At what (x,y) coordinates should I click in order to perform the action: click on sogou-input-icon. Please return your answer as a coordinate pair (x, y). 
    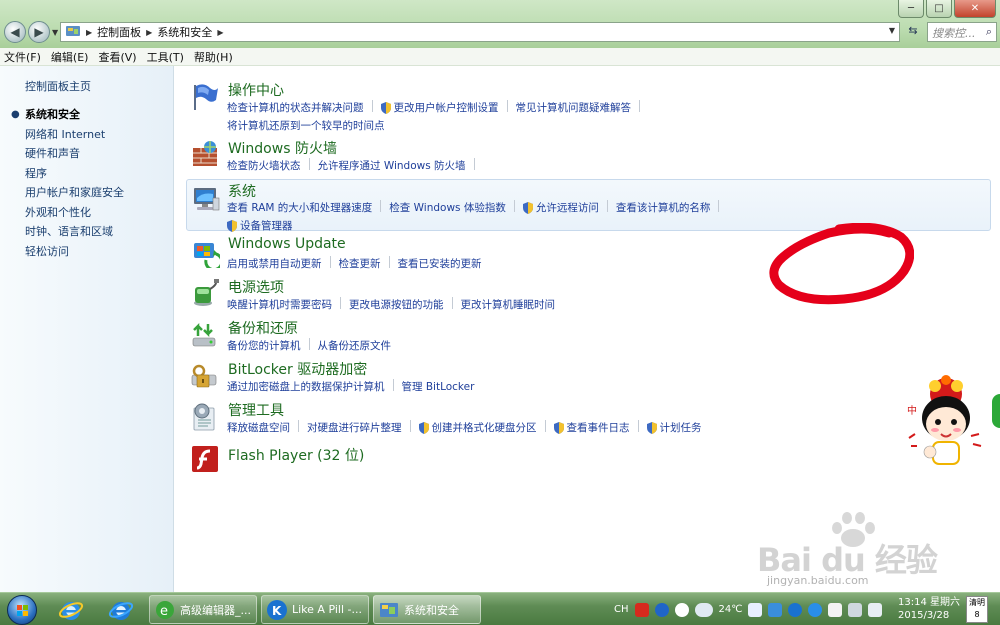
    Looking at the image, I should click on (641, 609).